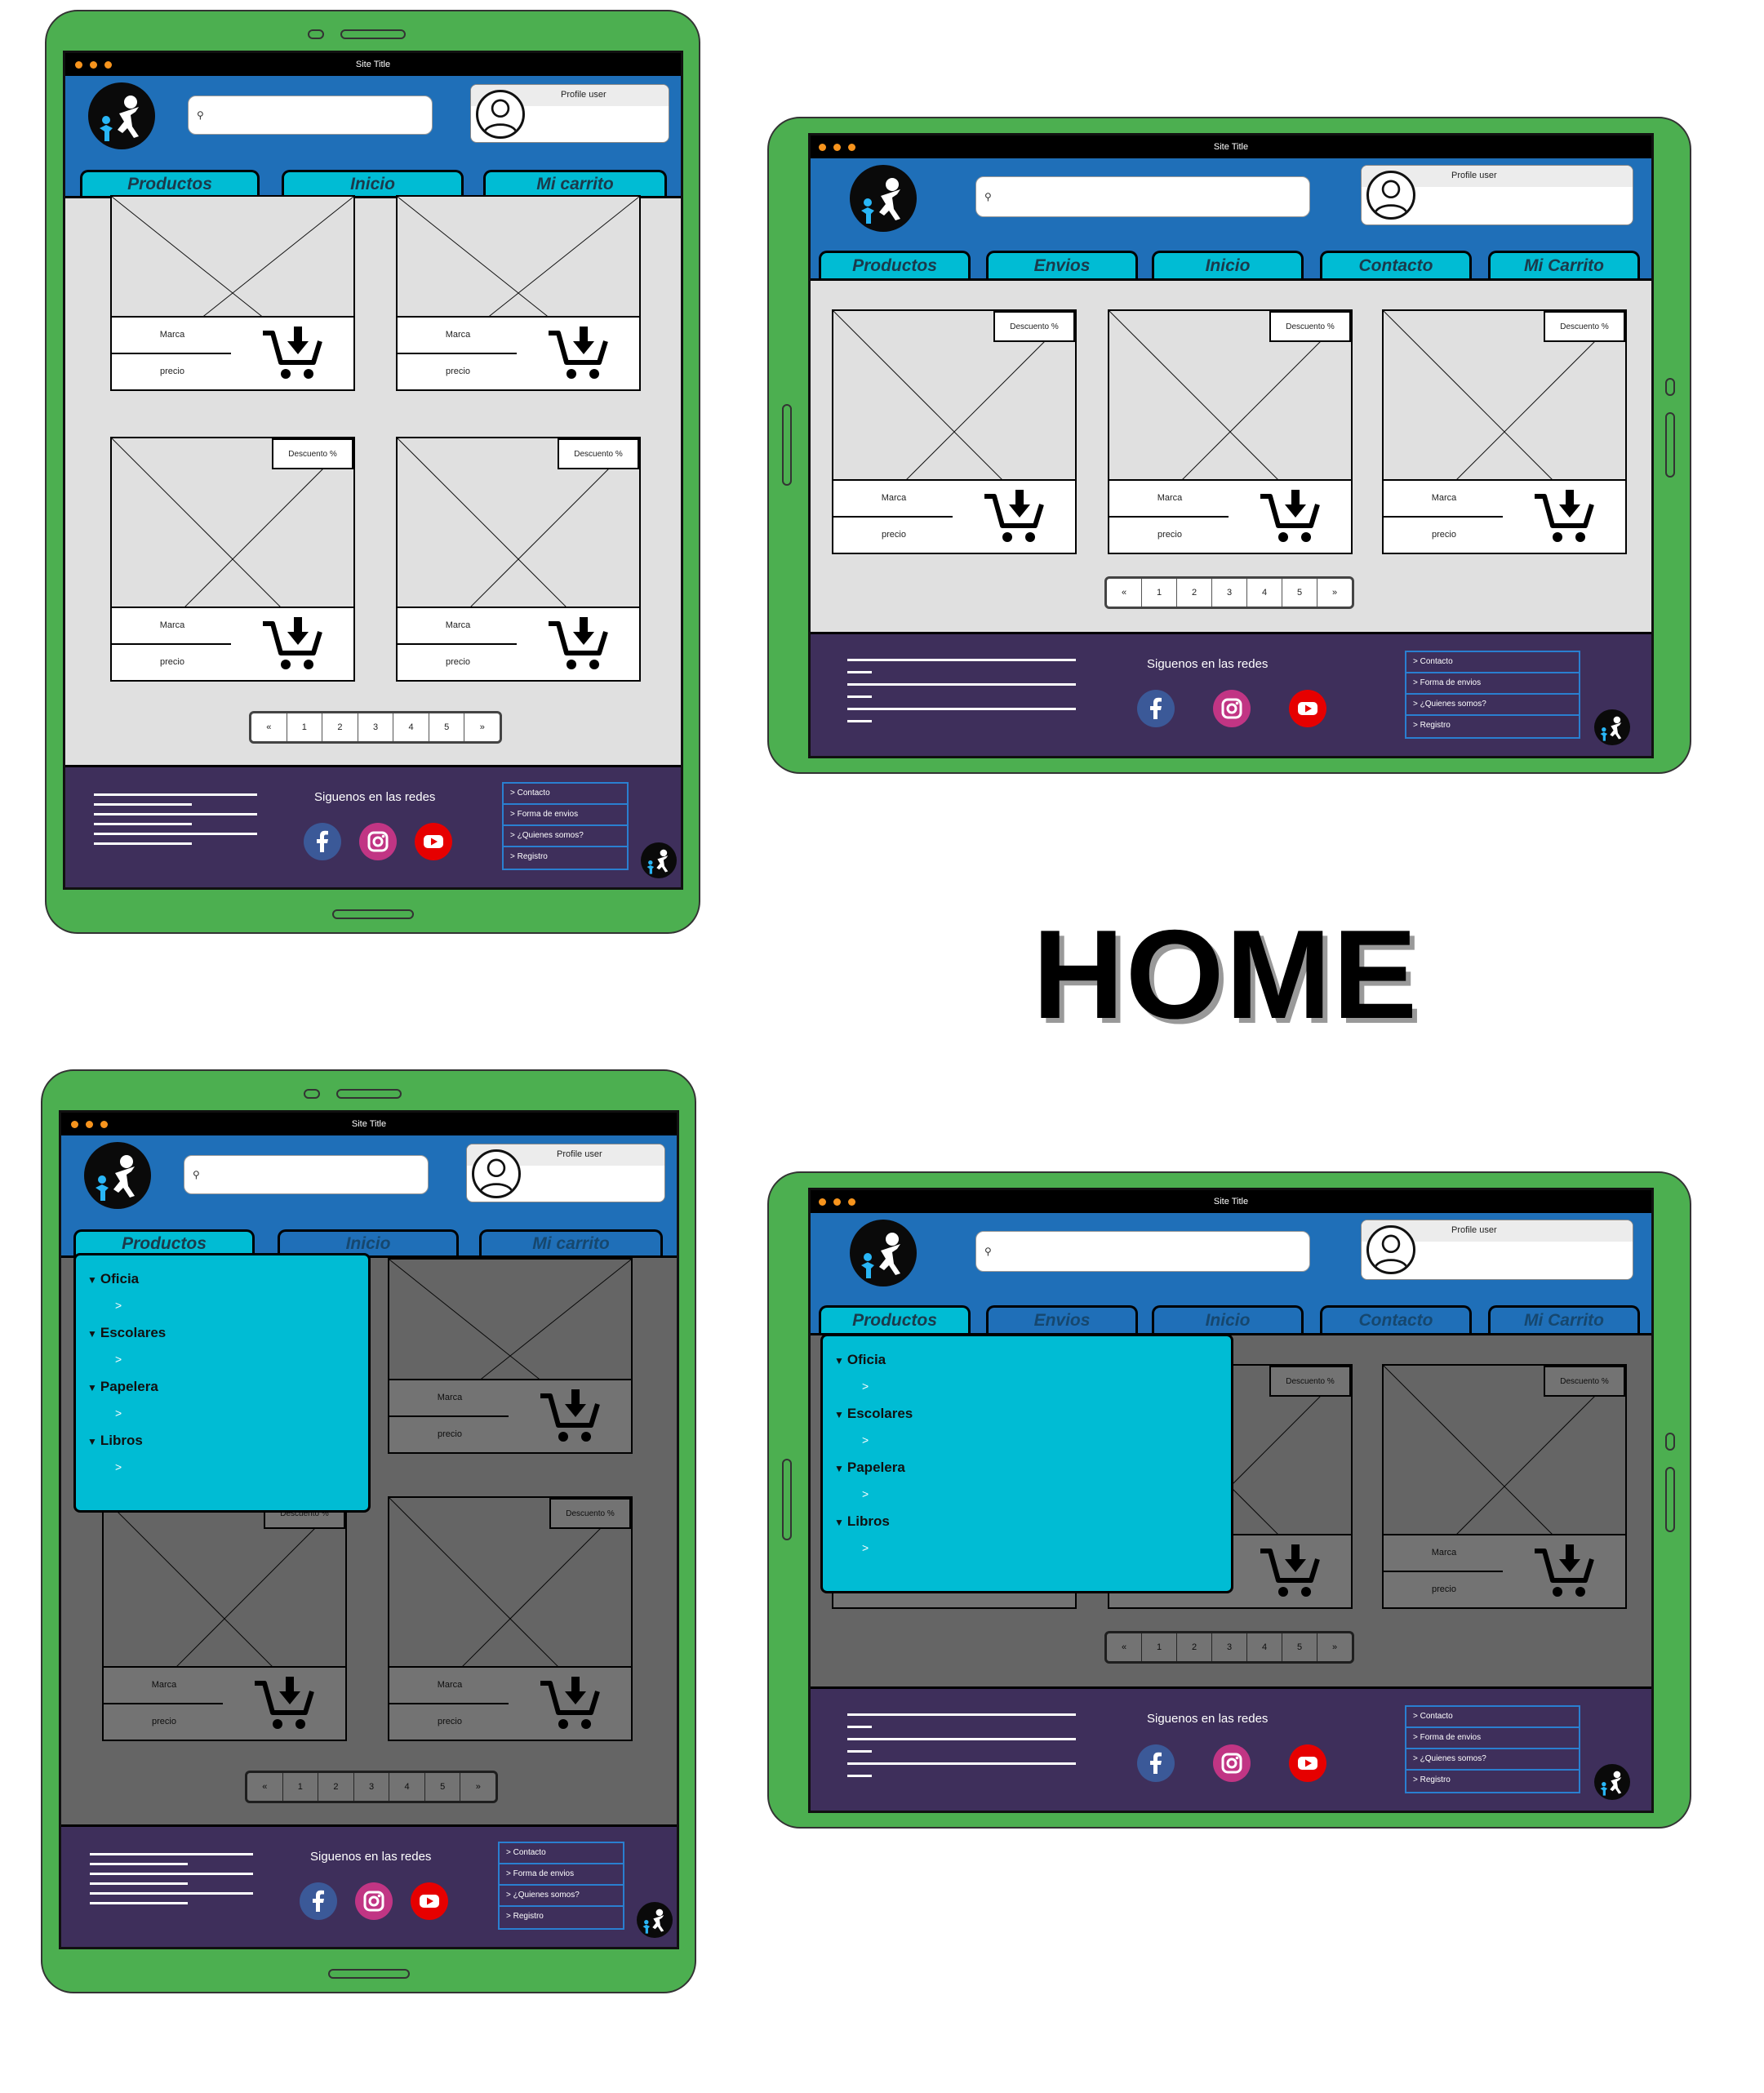  Describe the element at coordinates (518, 293) in the screenshot. I see `product-card: Marca precio` at that location.